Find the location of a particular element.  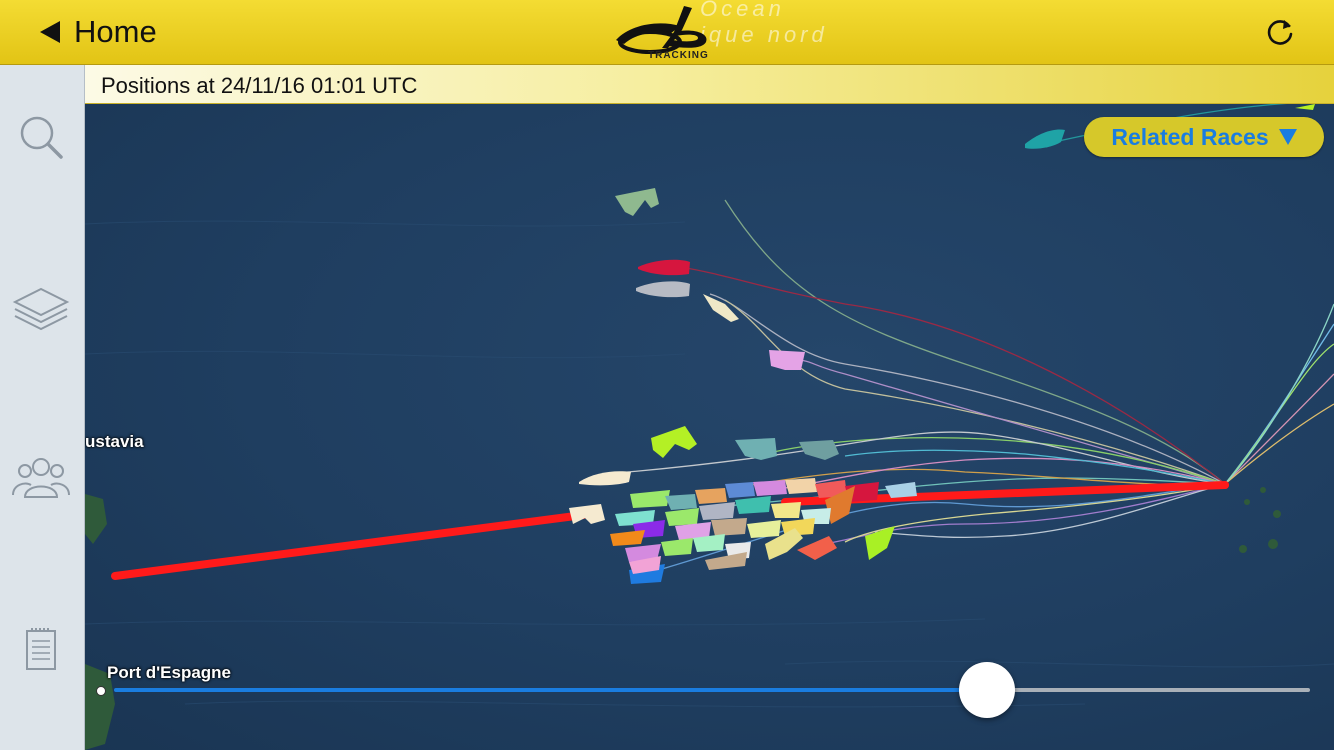

sidebar-item-search is located at coordinates (41, 137).